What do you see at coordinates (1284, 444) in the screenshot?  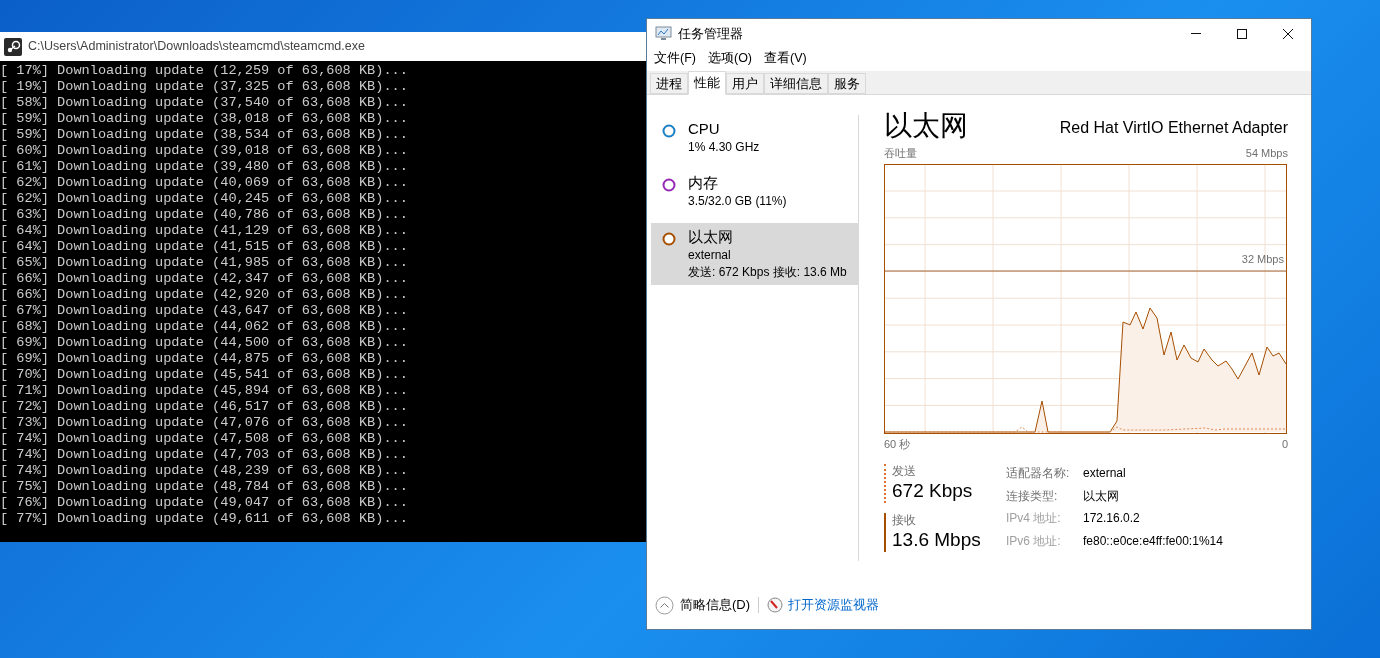 I see `time-end-label: 0` at bounding box center [1284, 444].